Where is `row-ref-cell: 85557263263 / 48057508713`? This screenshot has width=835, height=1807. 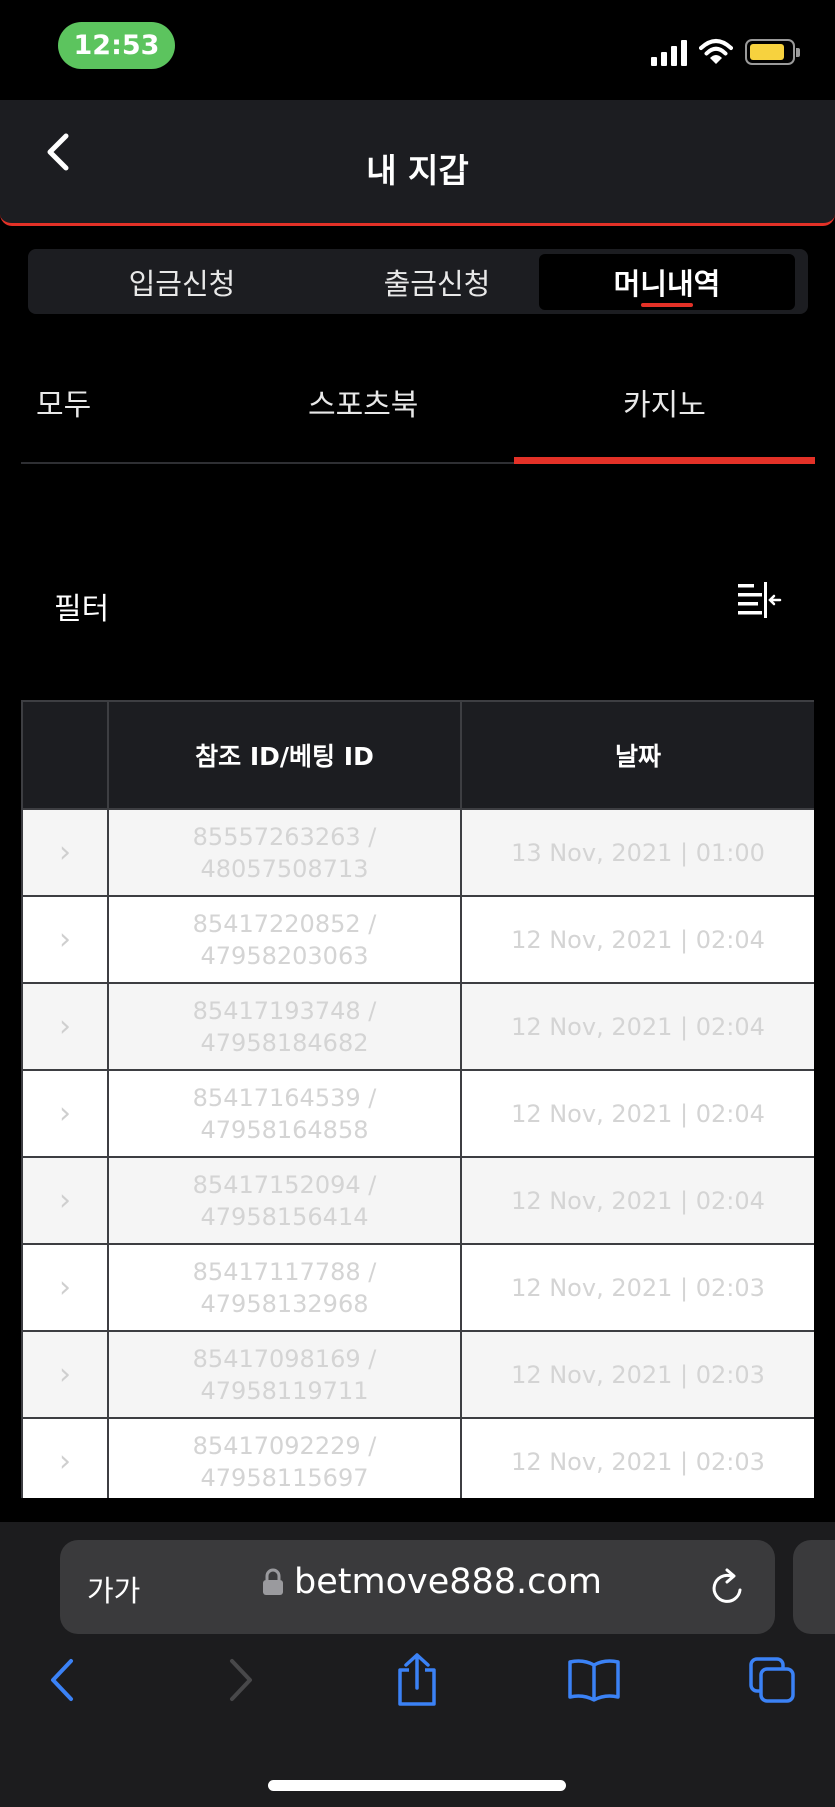 row-ref-cell: 85557263263 / 48057508713 is located at coordinates (284, 852).